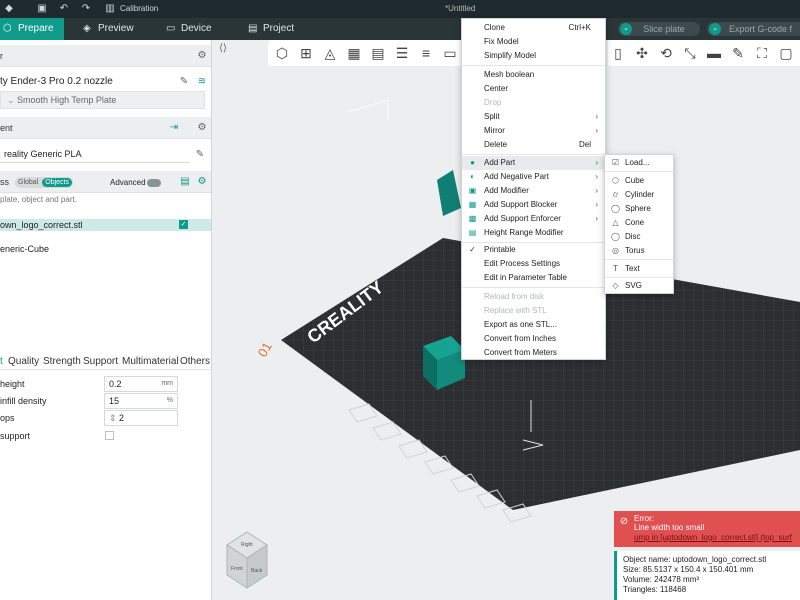 This screenshot has height=600, width=800. Describe the element at coordinates (378, 53) in the screenshot. I see `split-icon: ▤` at that location.